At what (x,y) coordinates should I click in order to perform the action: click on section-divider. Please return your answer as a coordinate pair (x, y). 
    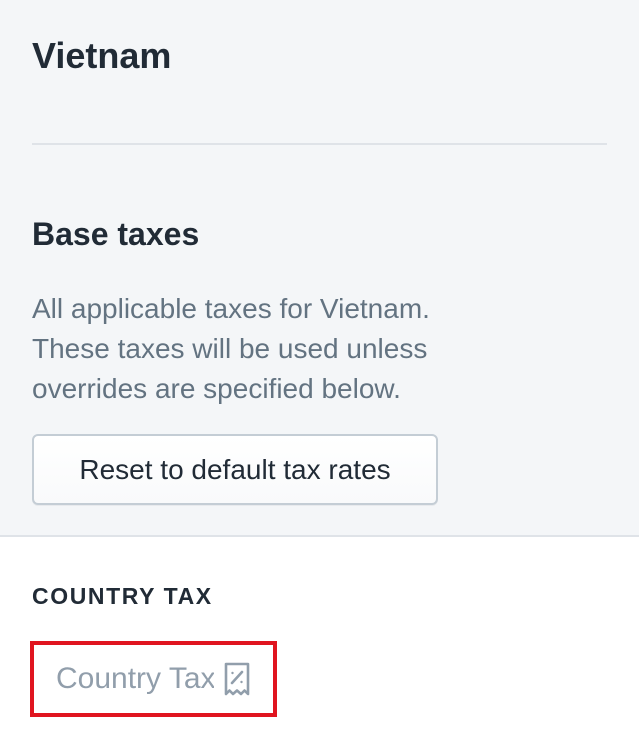
    Looking at the image, I should click on (319, 144).